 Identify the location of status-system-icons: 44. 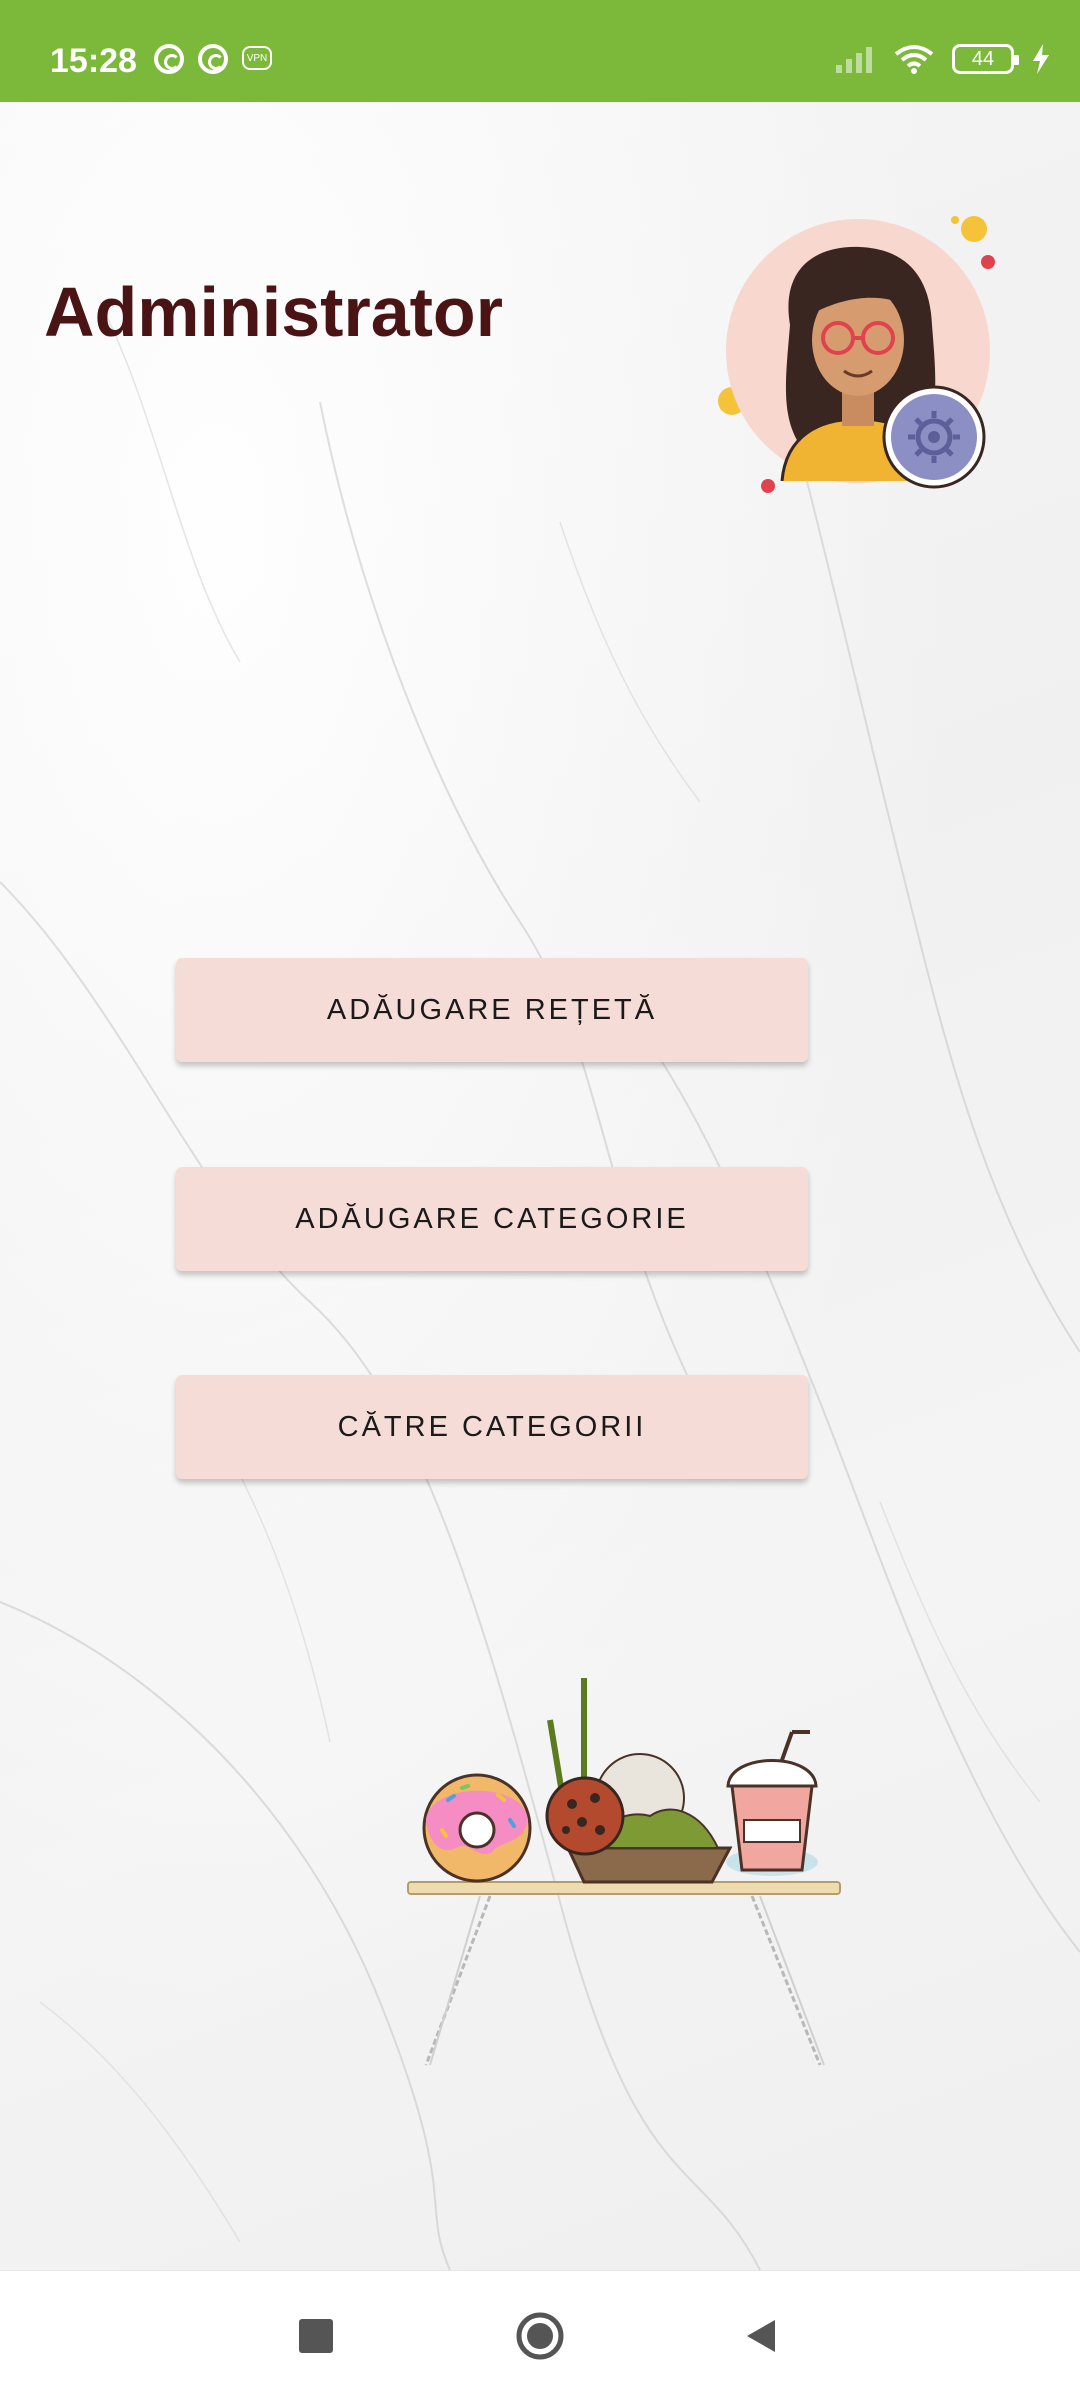
(943, 59).